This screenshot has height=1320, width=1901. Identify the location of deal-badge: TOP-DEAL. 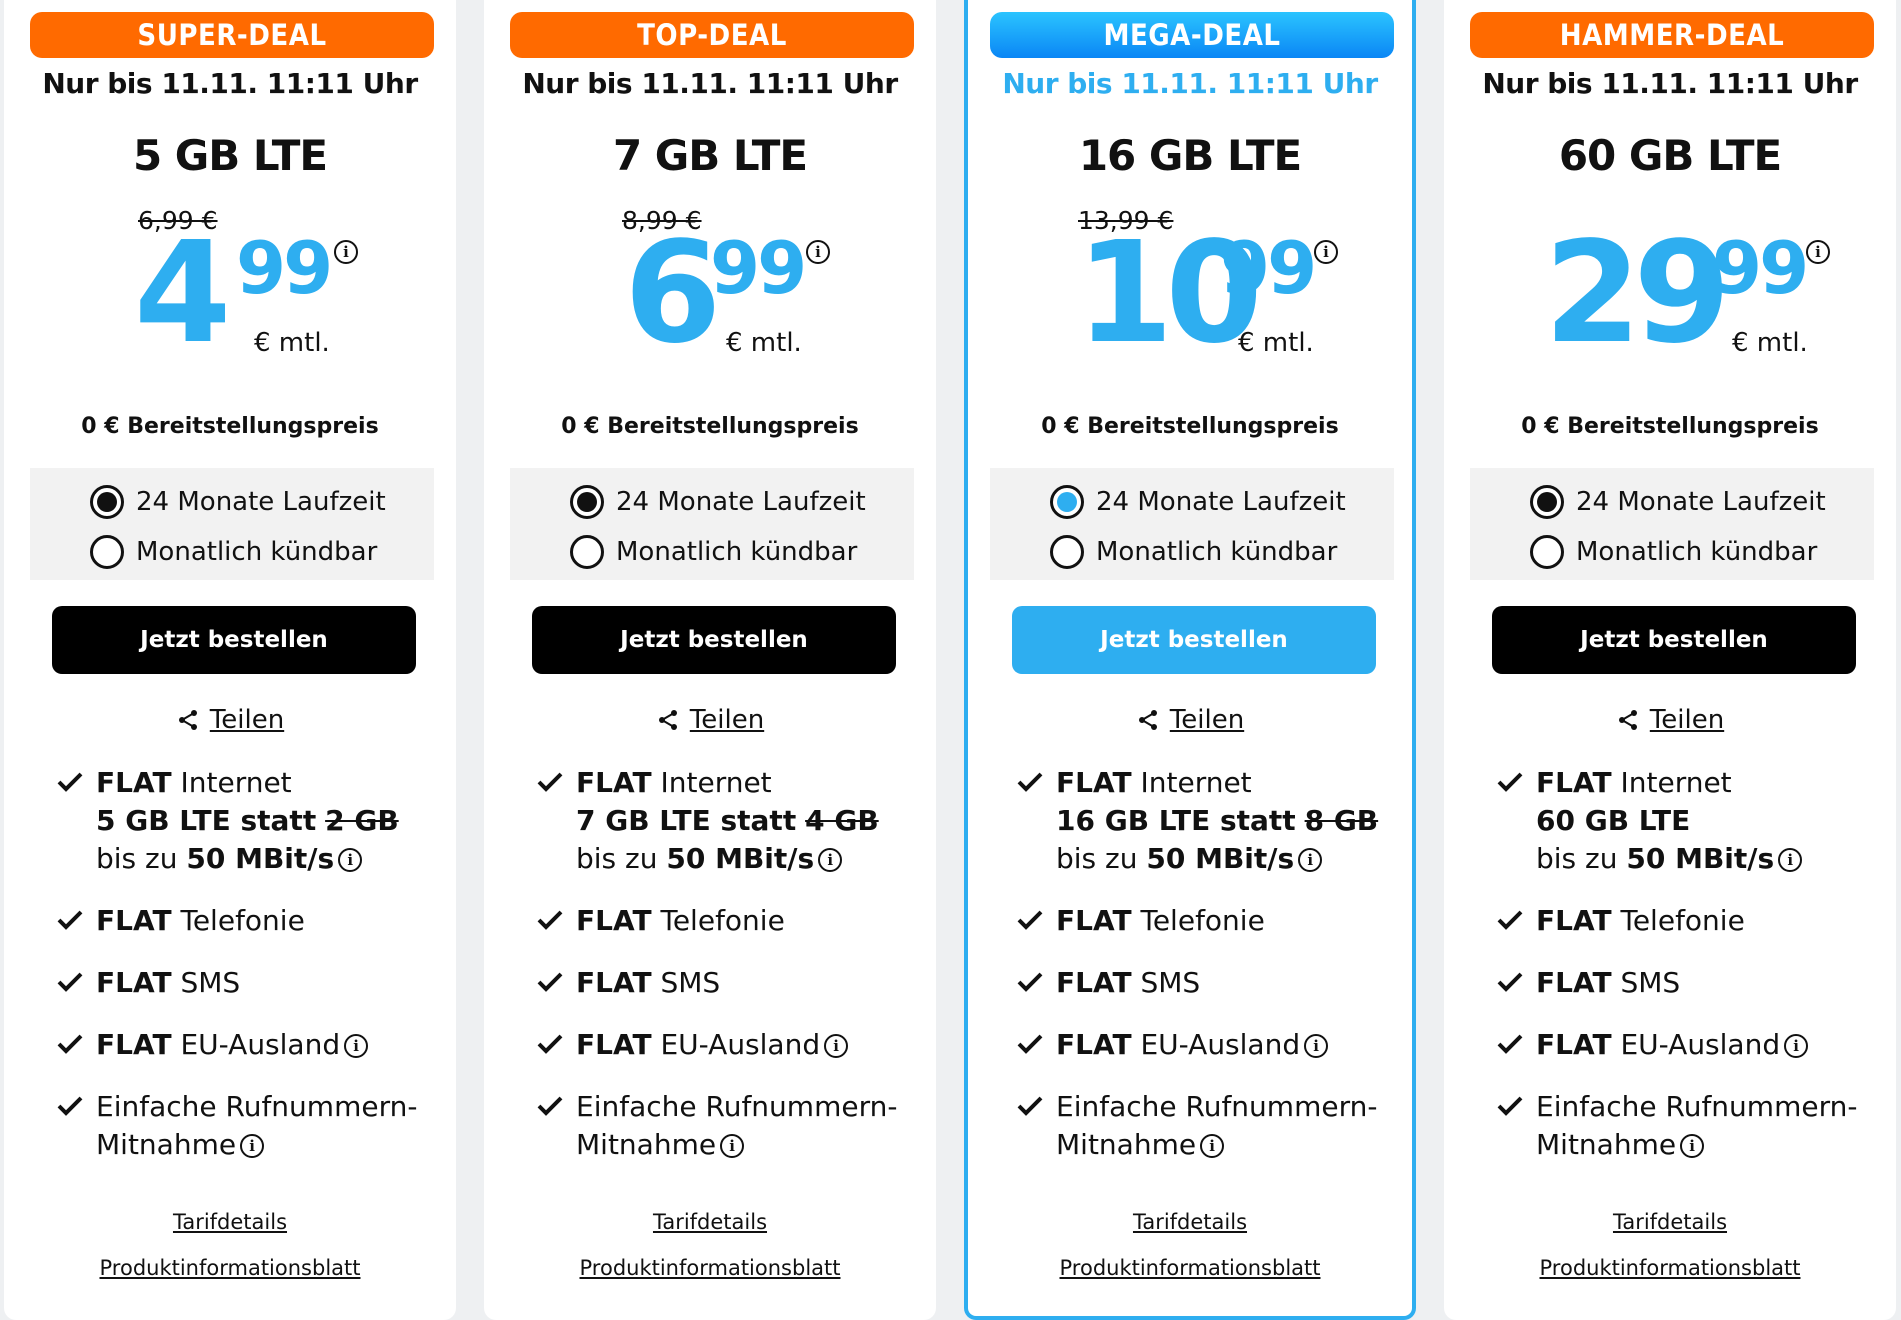
(712, 35).